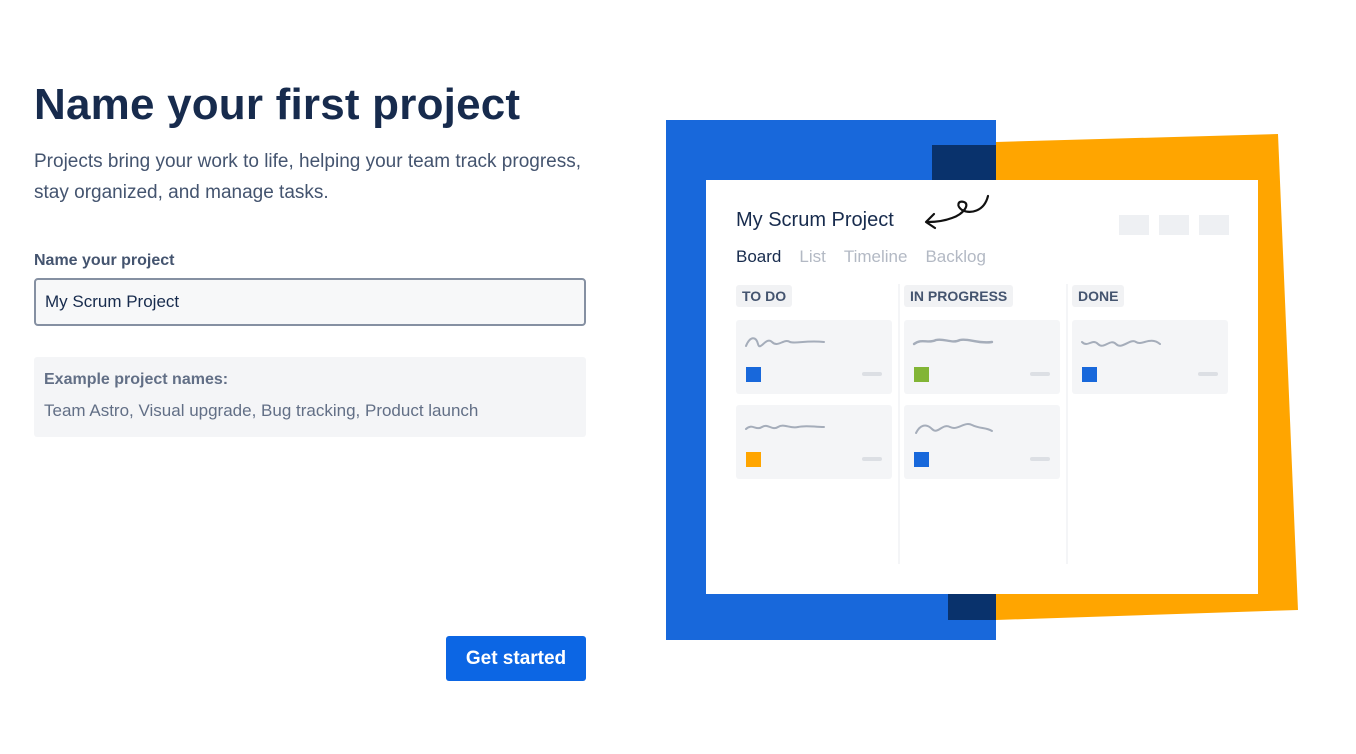 This screenshot has height=754, width=1356. What do you see at coordinates (310, 302) in the screenshot?
I see `project-name-input` at bounding box center [310, 302].